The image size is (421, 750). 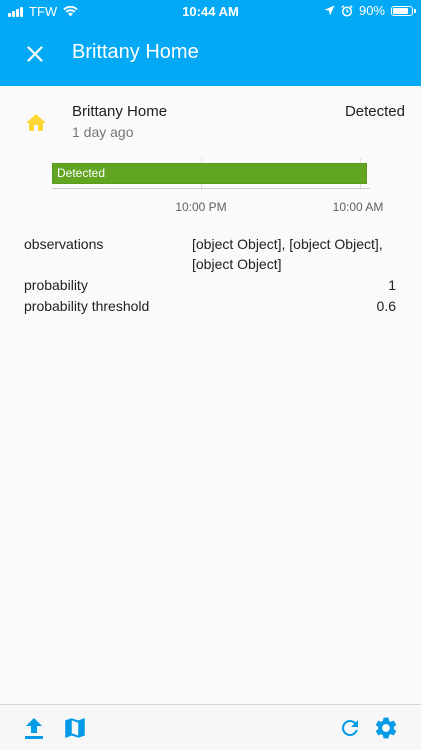 I want to click on close-button, so click(x=35, y=54).